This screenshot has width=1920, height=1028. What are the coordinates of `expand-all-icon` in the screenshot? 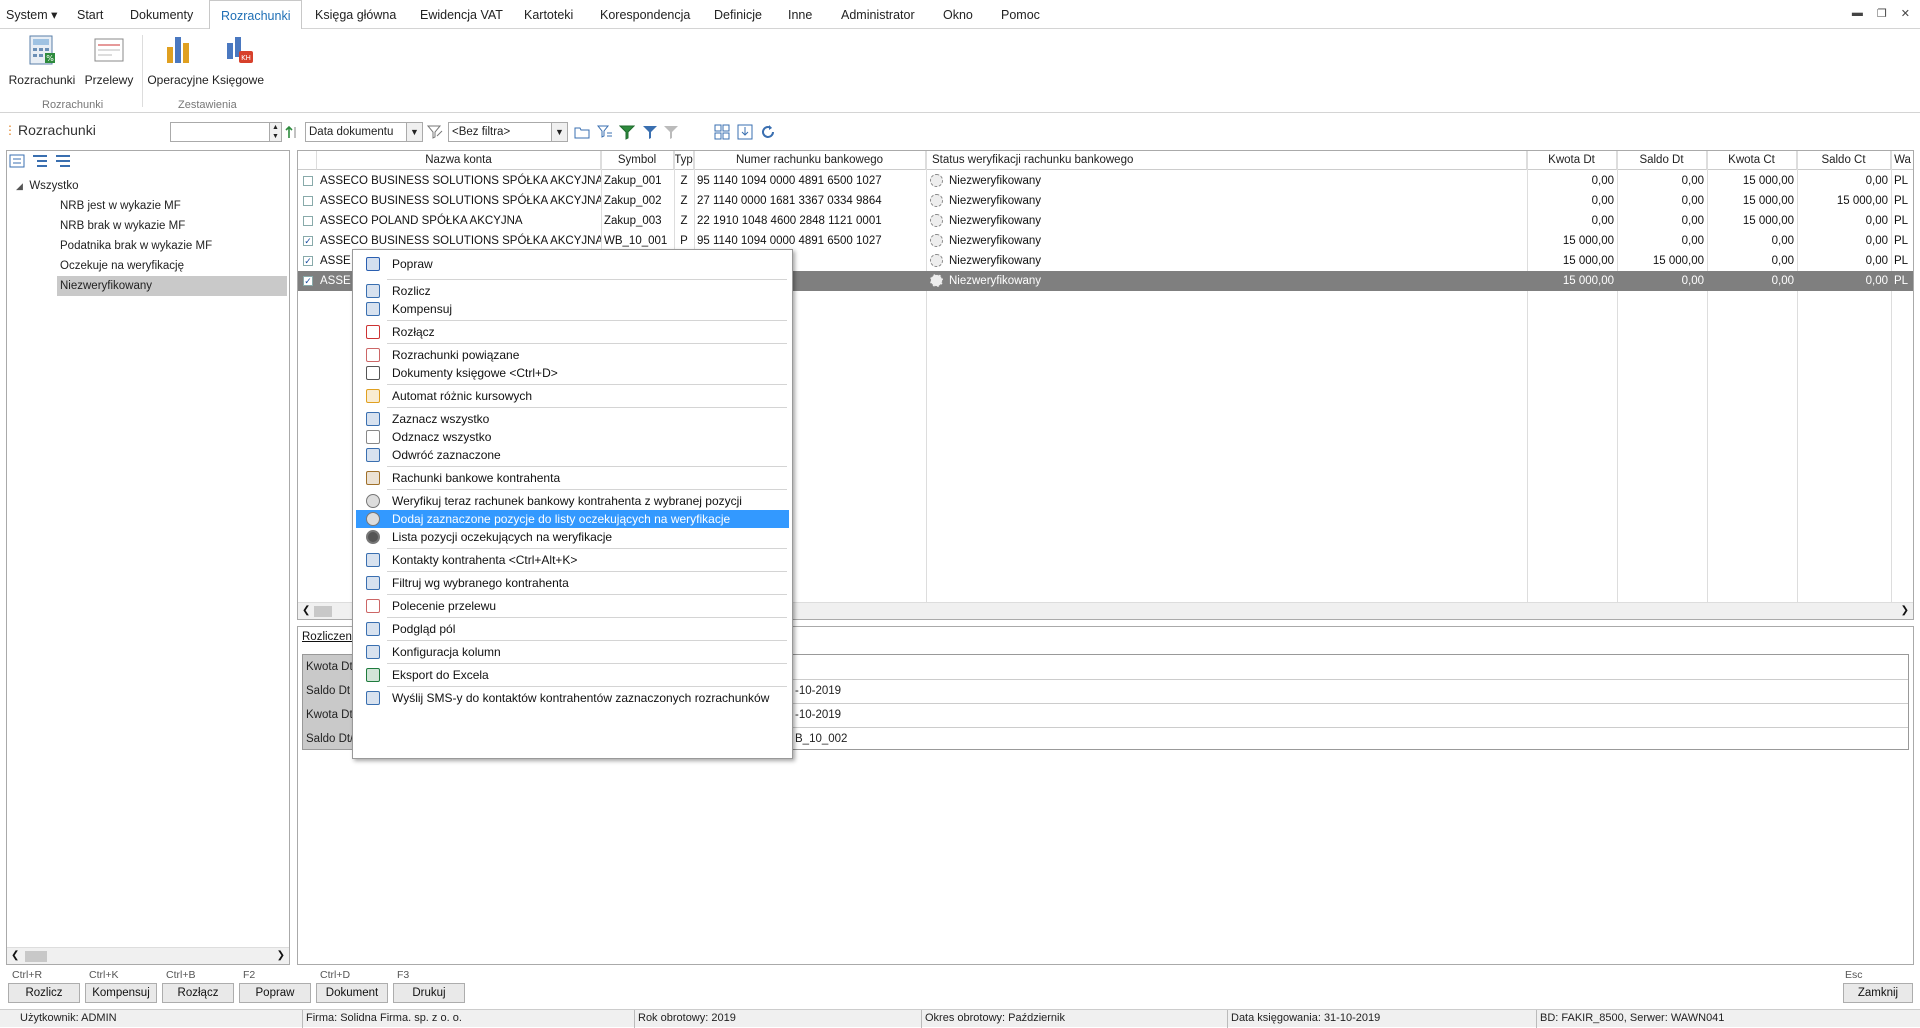 It's located at (17, 161).